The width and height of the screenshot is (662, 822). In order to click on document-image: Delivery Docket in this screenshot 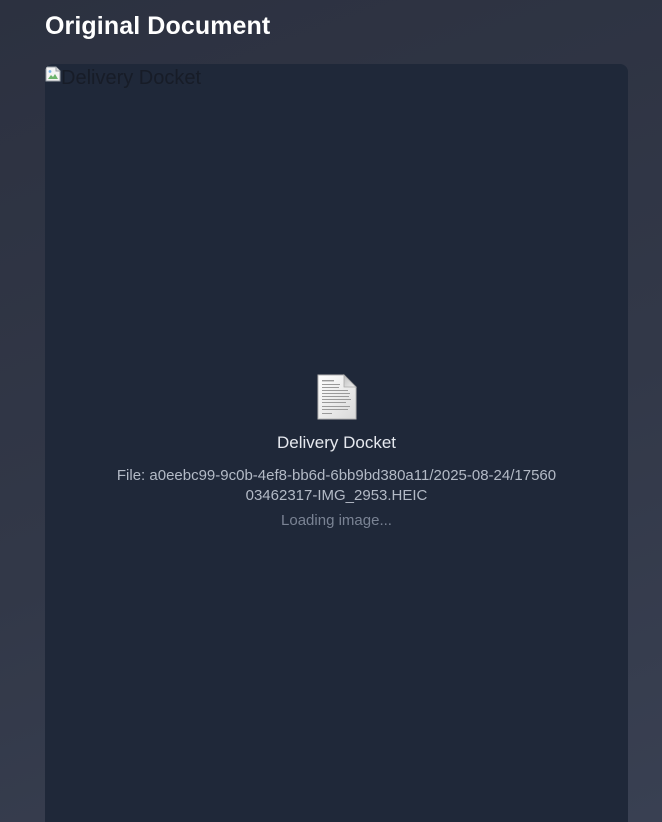, I will do `click(123, 76)`.